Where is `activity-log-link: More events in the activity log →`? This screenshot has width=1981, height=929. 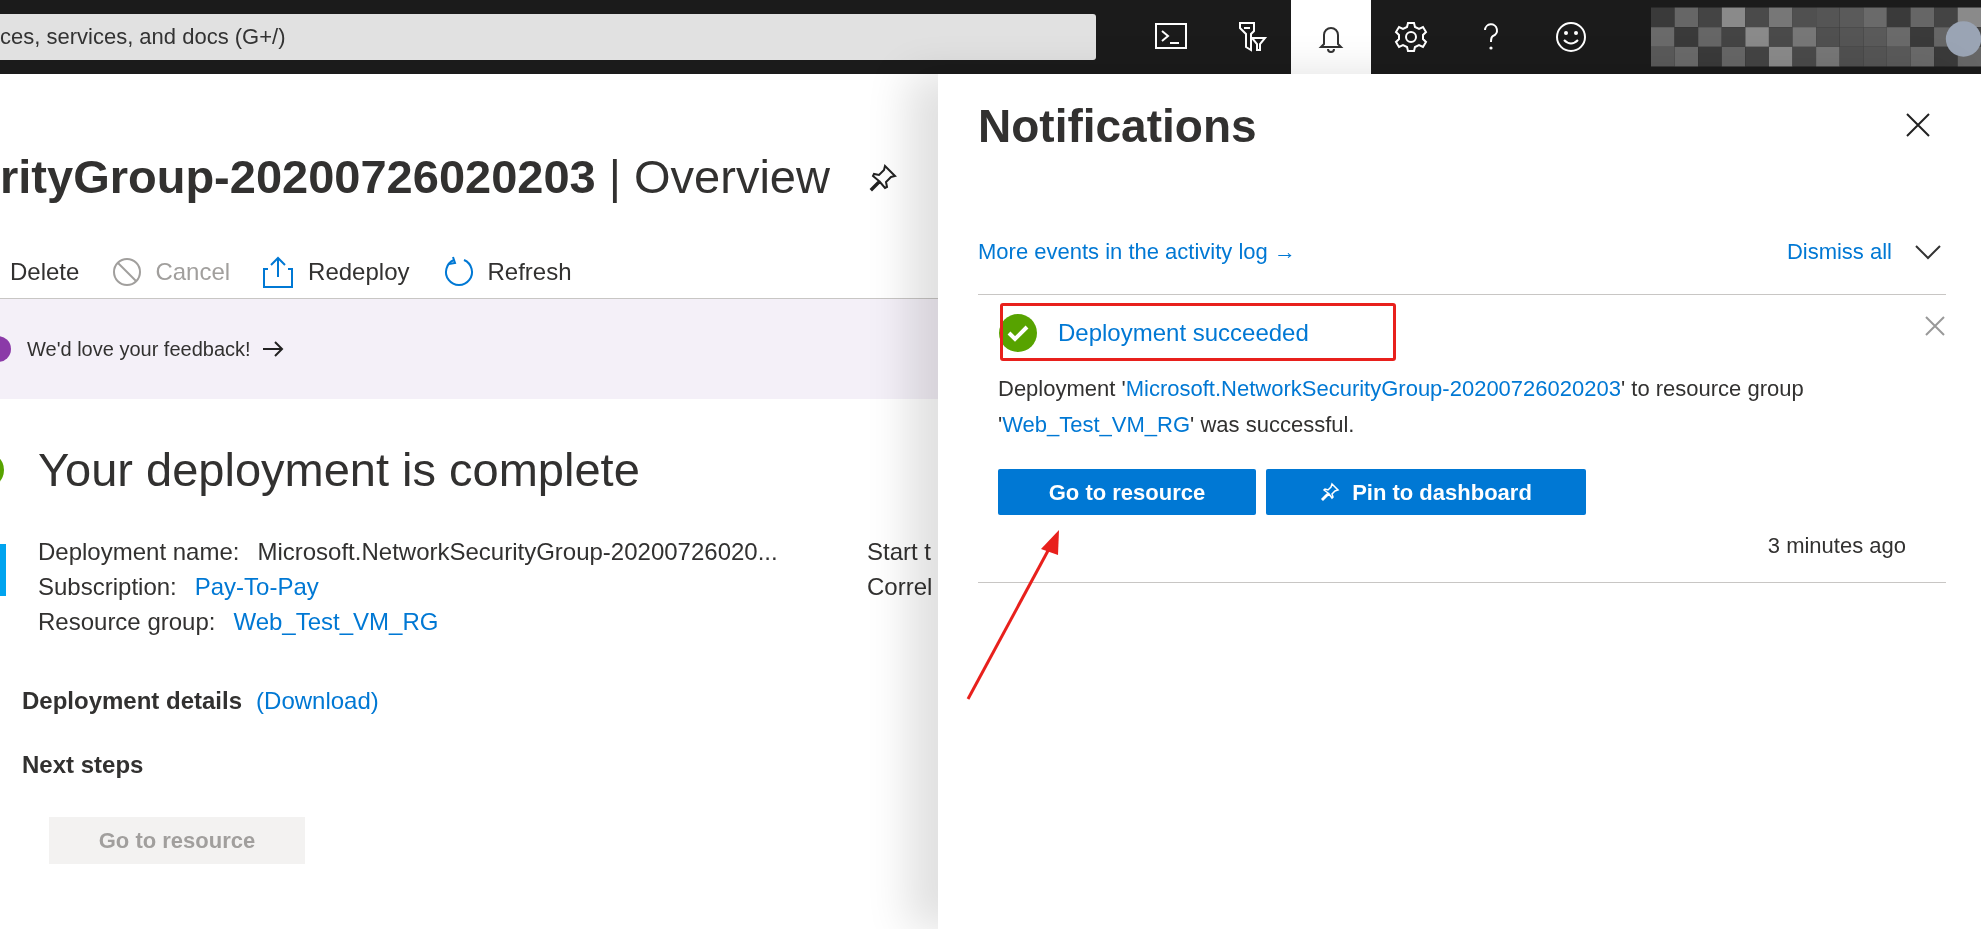
activity-log-link: More events in the activity log → is located at coordinates (1137, 251).